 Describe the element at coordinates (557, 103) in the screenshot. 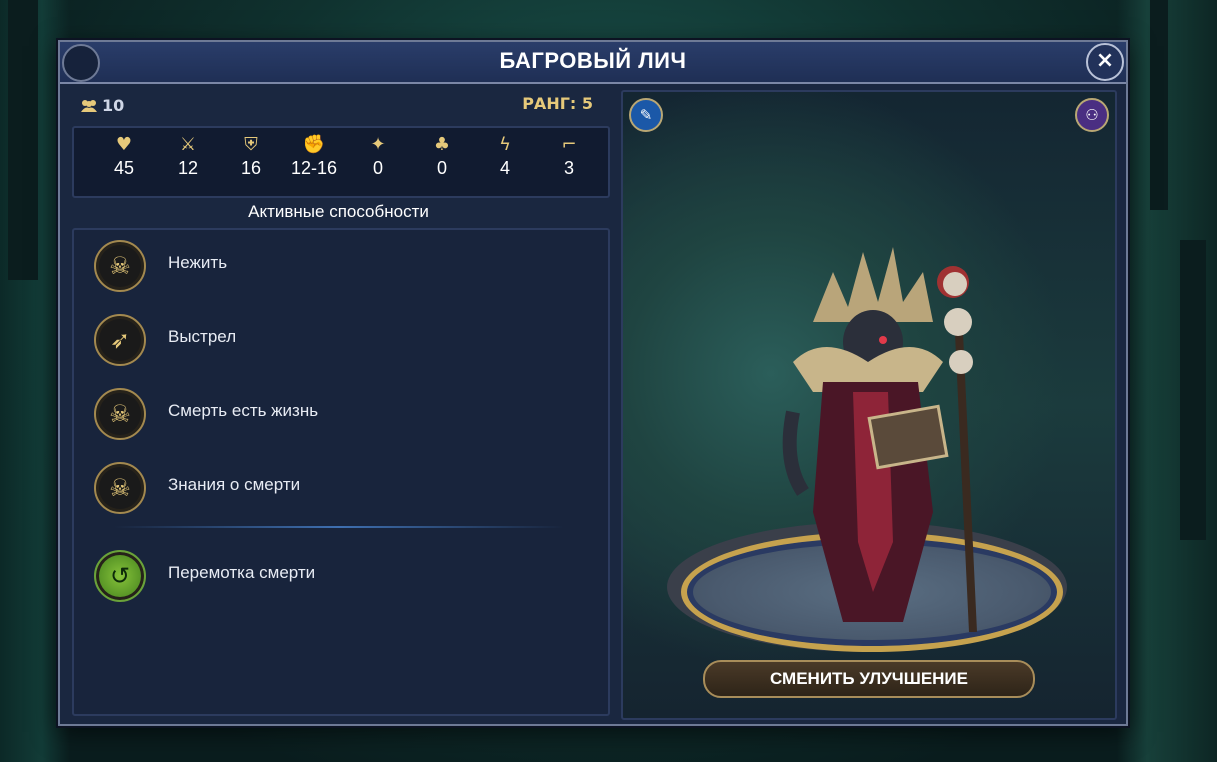

I see `rank-label: РАНГ: 5` at that location.